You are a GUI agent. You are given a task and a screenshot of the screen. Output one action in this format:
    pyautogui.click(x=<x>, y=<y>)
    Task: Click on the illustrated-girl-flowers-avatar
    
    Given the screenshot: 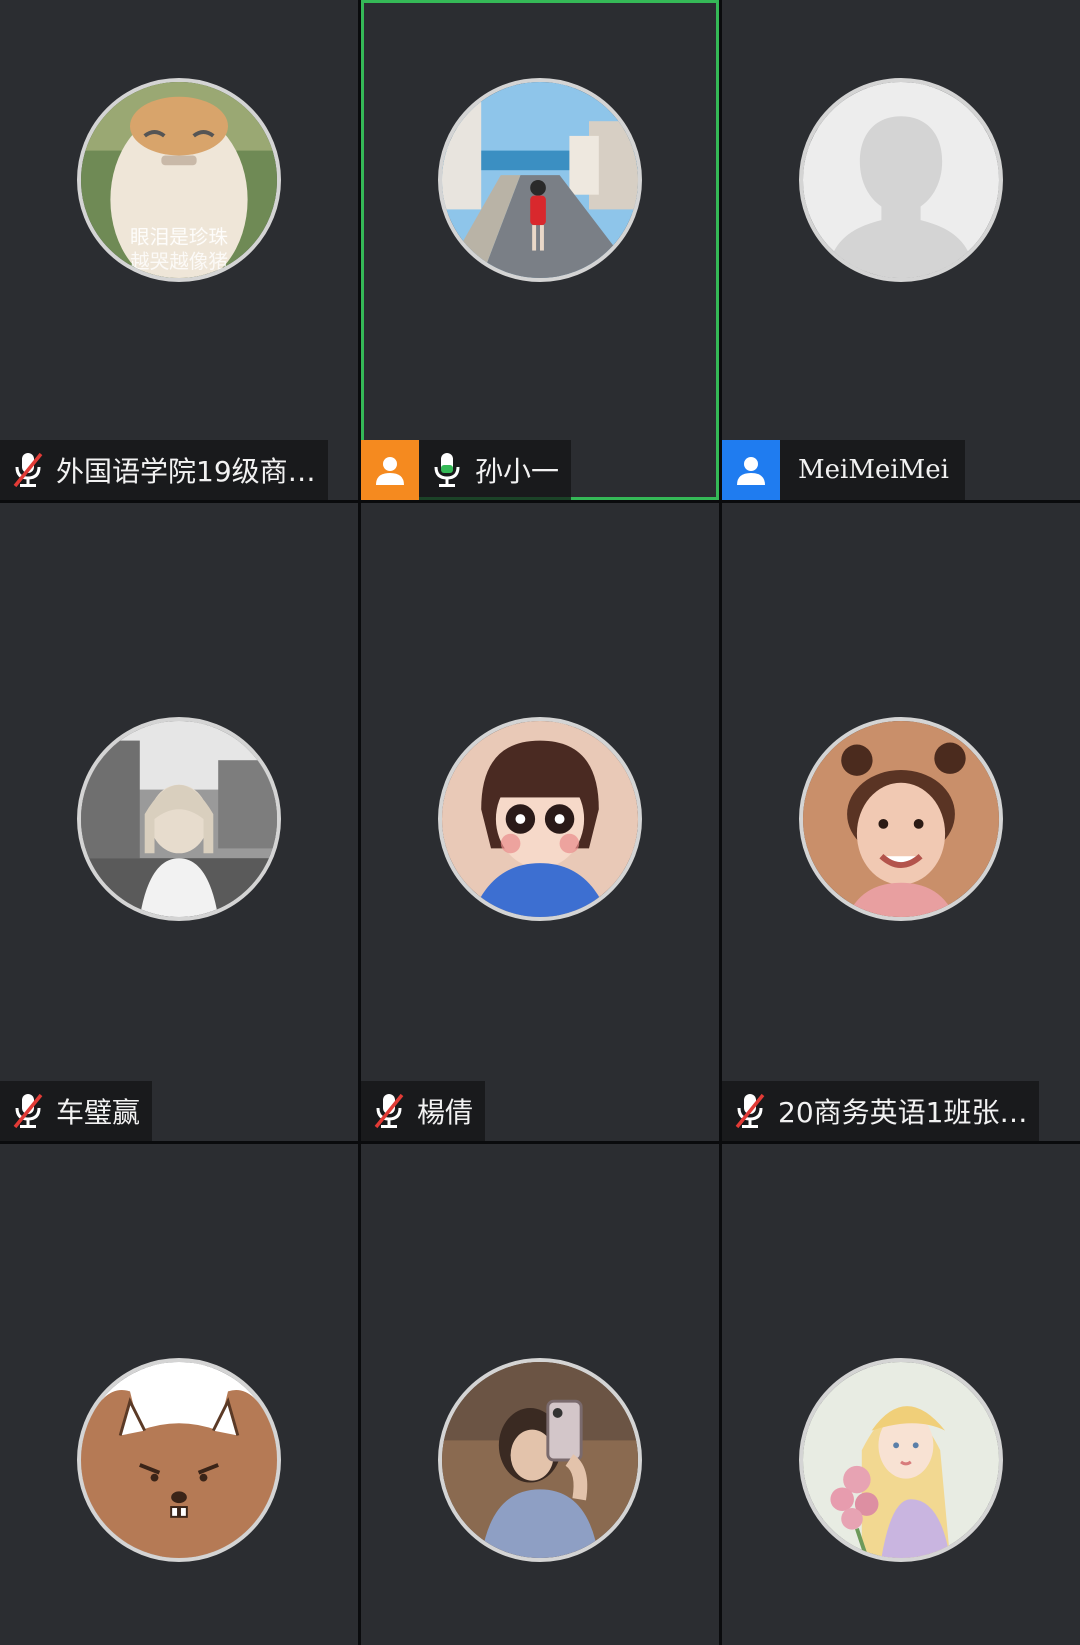 What is the action you would take?
    pyautogui.click(x=901, y=1460)
    